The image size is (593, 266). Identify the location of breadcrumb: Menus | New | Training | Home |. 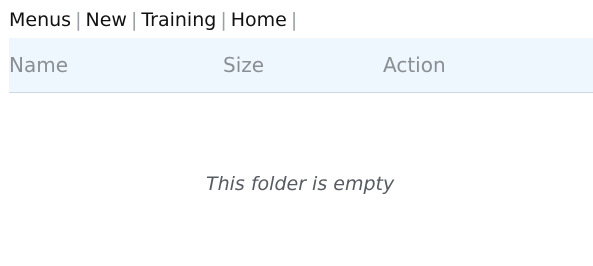
(155, 20).